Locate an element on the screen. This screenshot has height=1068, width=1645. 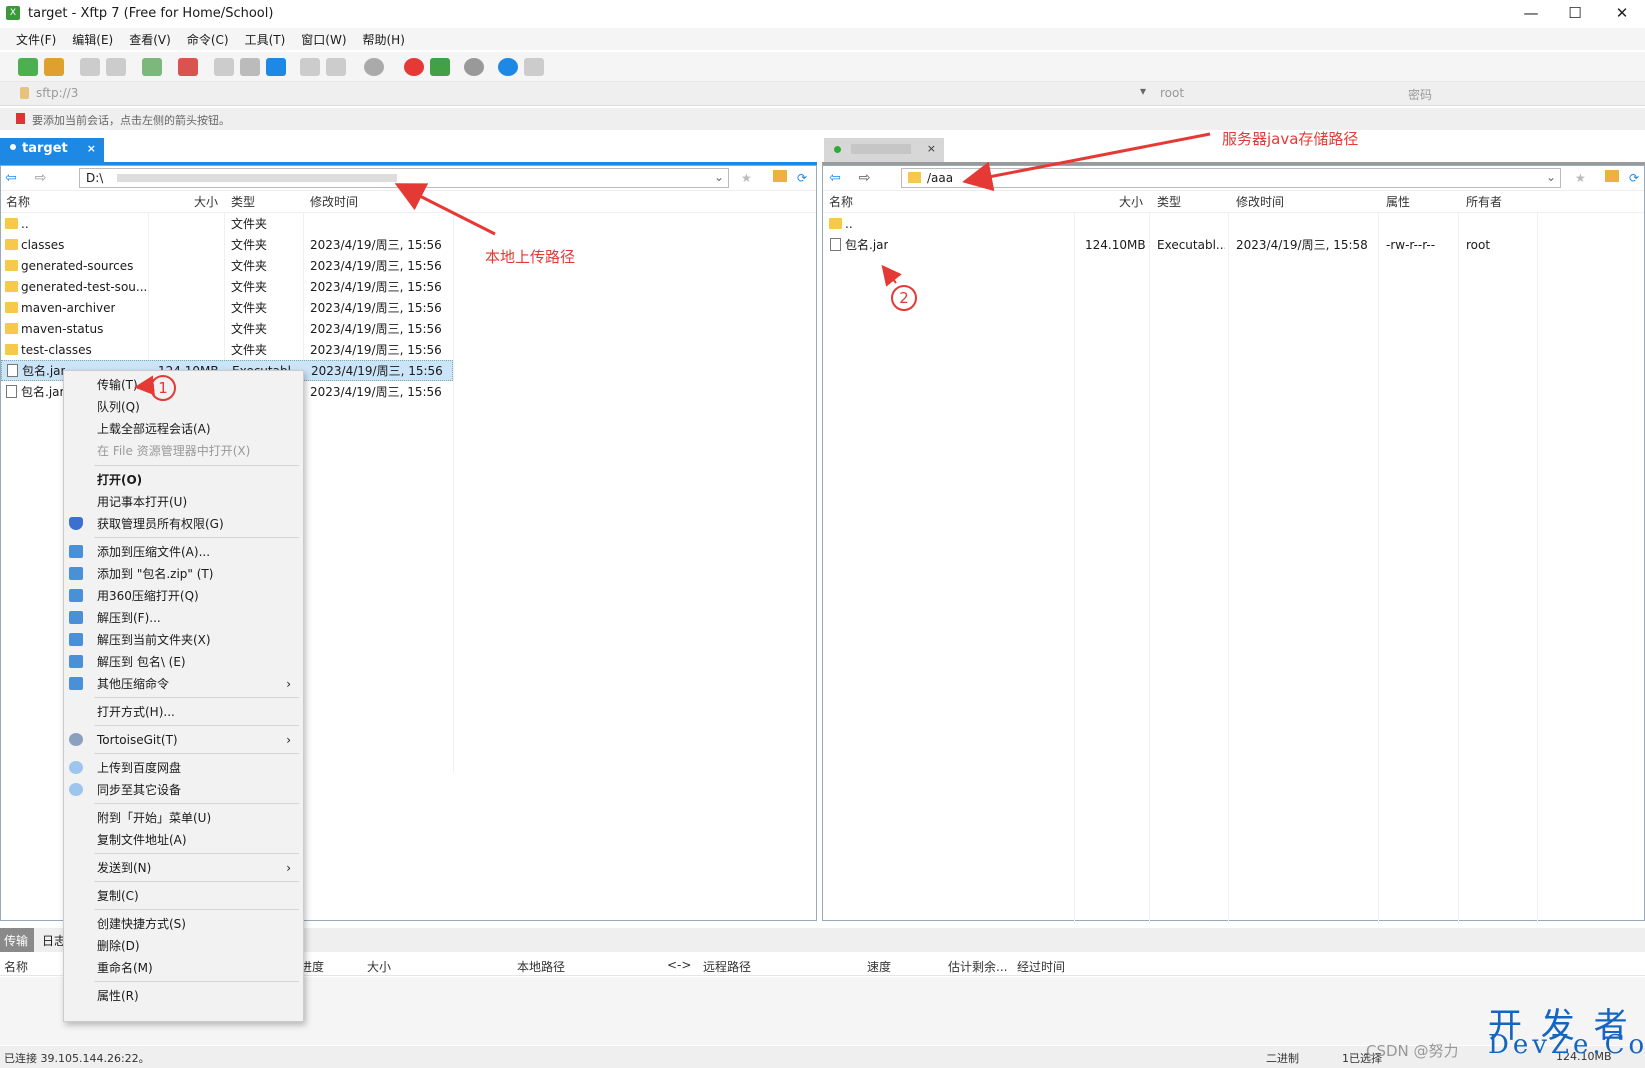
step1-badge: 1 is located at coordinates (163, 388).